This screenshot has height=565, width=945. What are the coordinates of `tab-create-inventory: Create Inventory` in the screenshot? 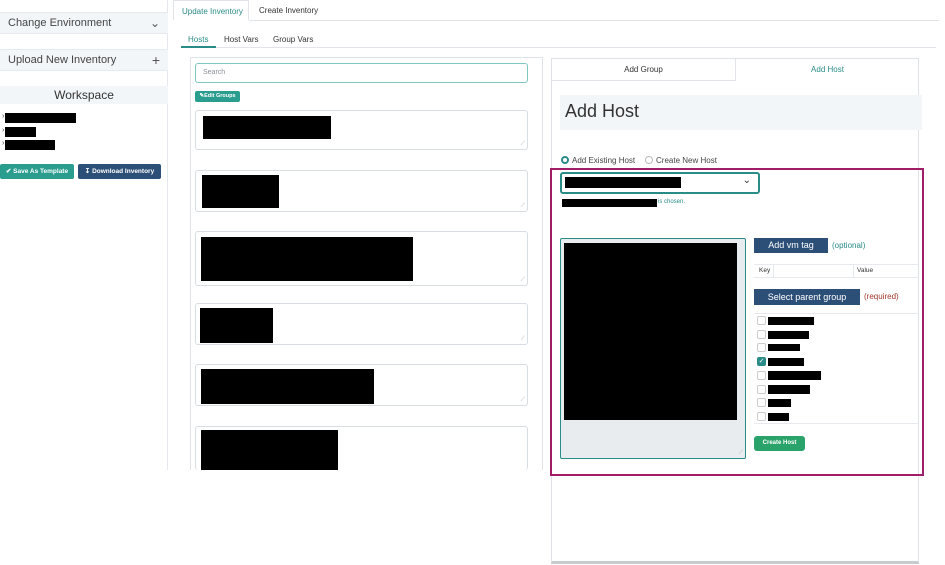 It's located at (288, 10).